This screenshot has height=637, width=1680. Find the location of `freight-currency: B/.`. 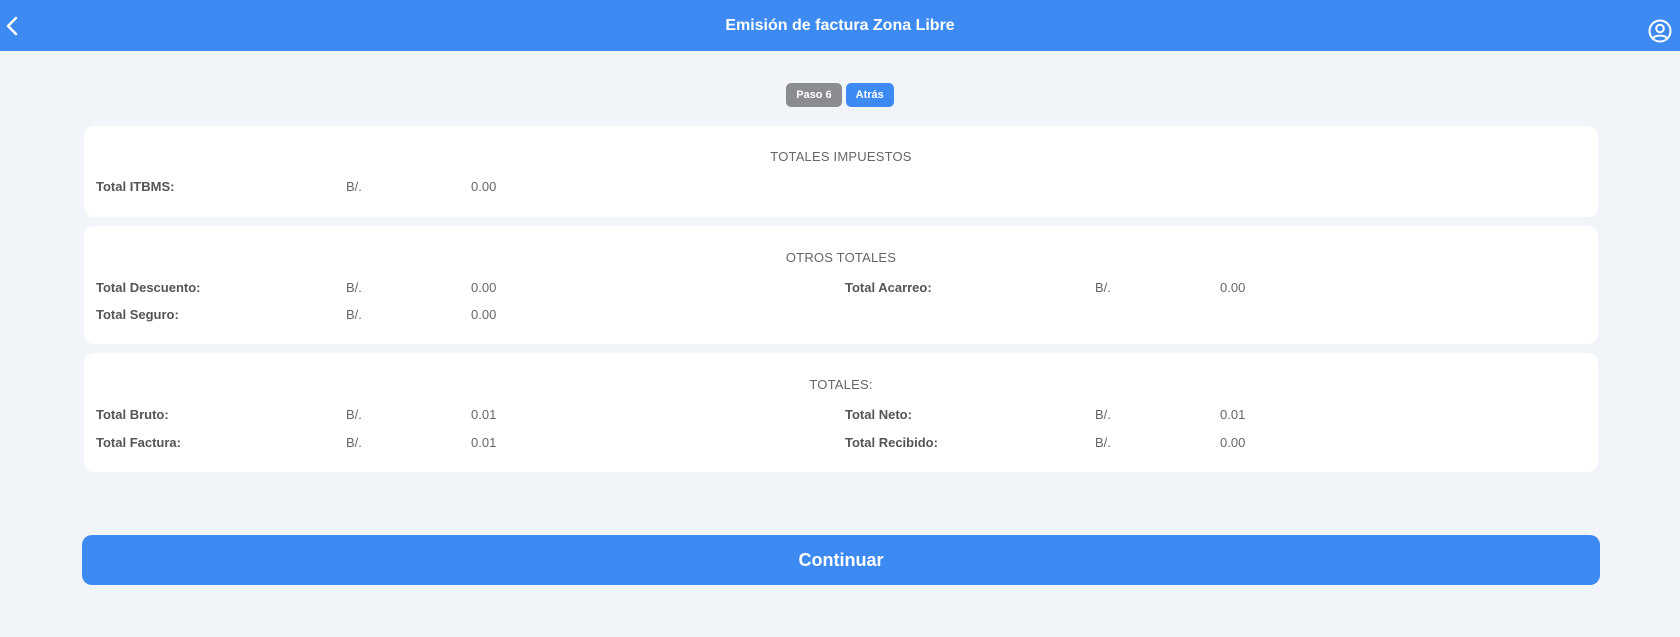

freight-currency: B/. is located at coordinates (1103, 287).